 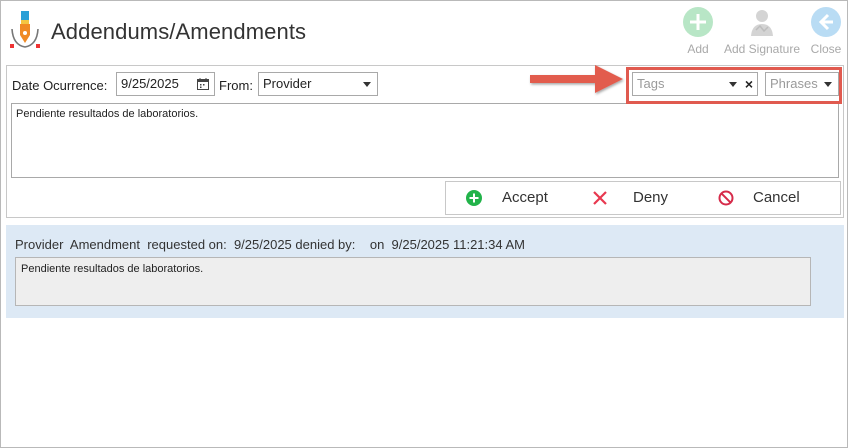 What do you see at coordinates (179, 31) in the screenshot?
I see `page-title: Addendums/Amendments` at bounding box center [179, 31].